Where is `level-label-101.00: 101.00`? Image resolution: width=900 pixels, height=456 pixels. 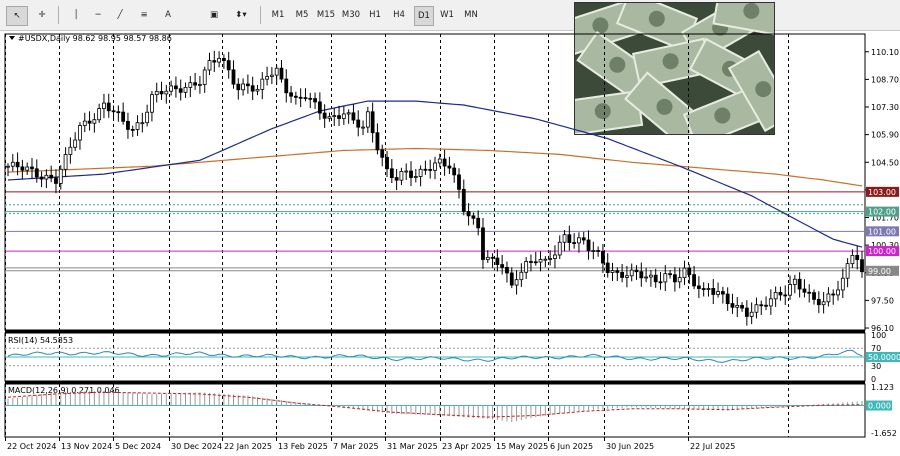
level-label-101.00: 101.00 is located at coordinates (882, 231).